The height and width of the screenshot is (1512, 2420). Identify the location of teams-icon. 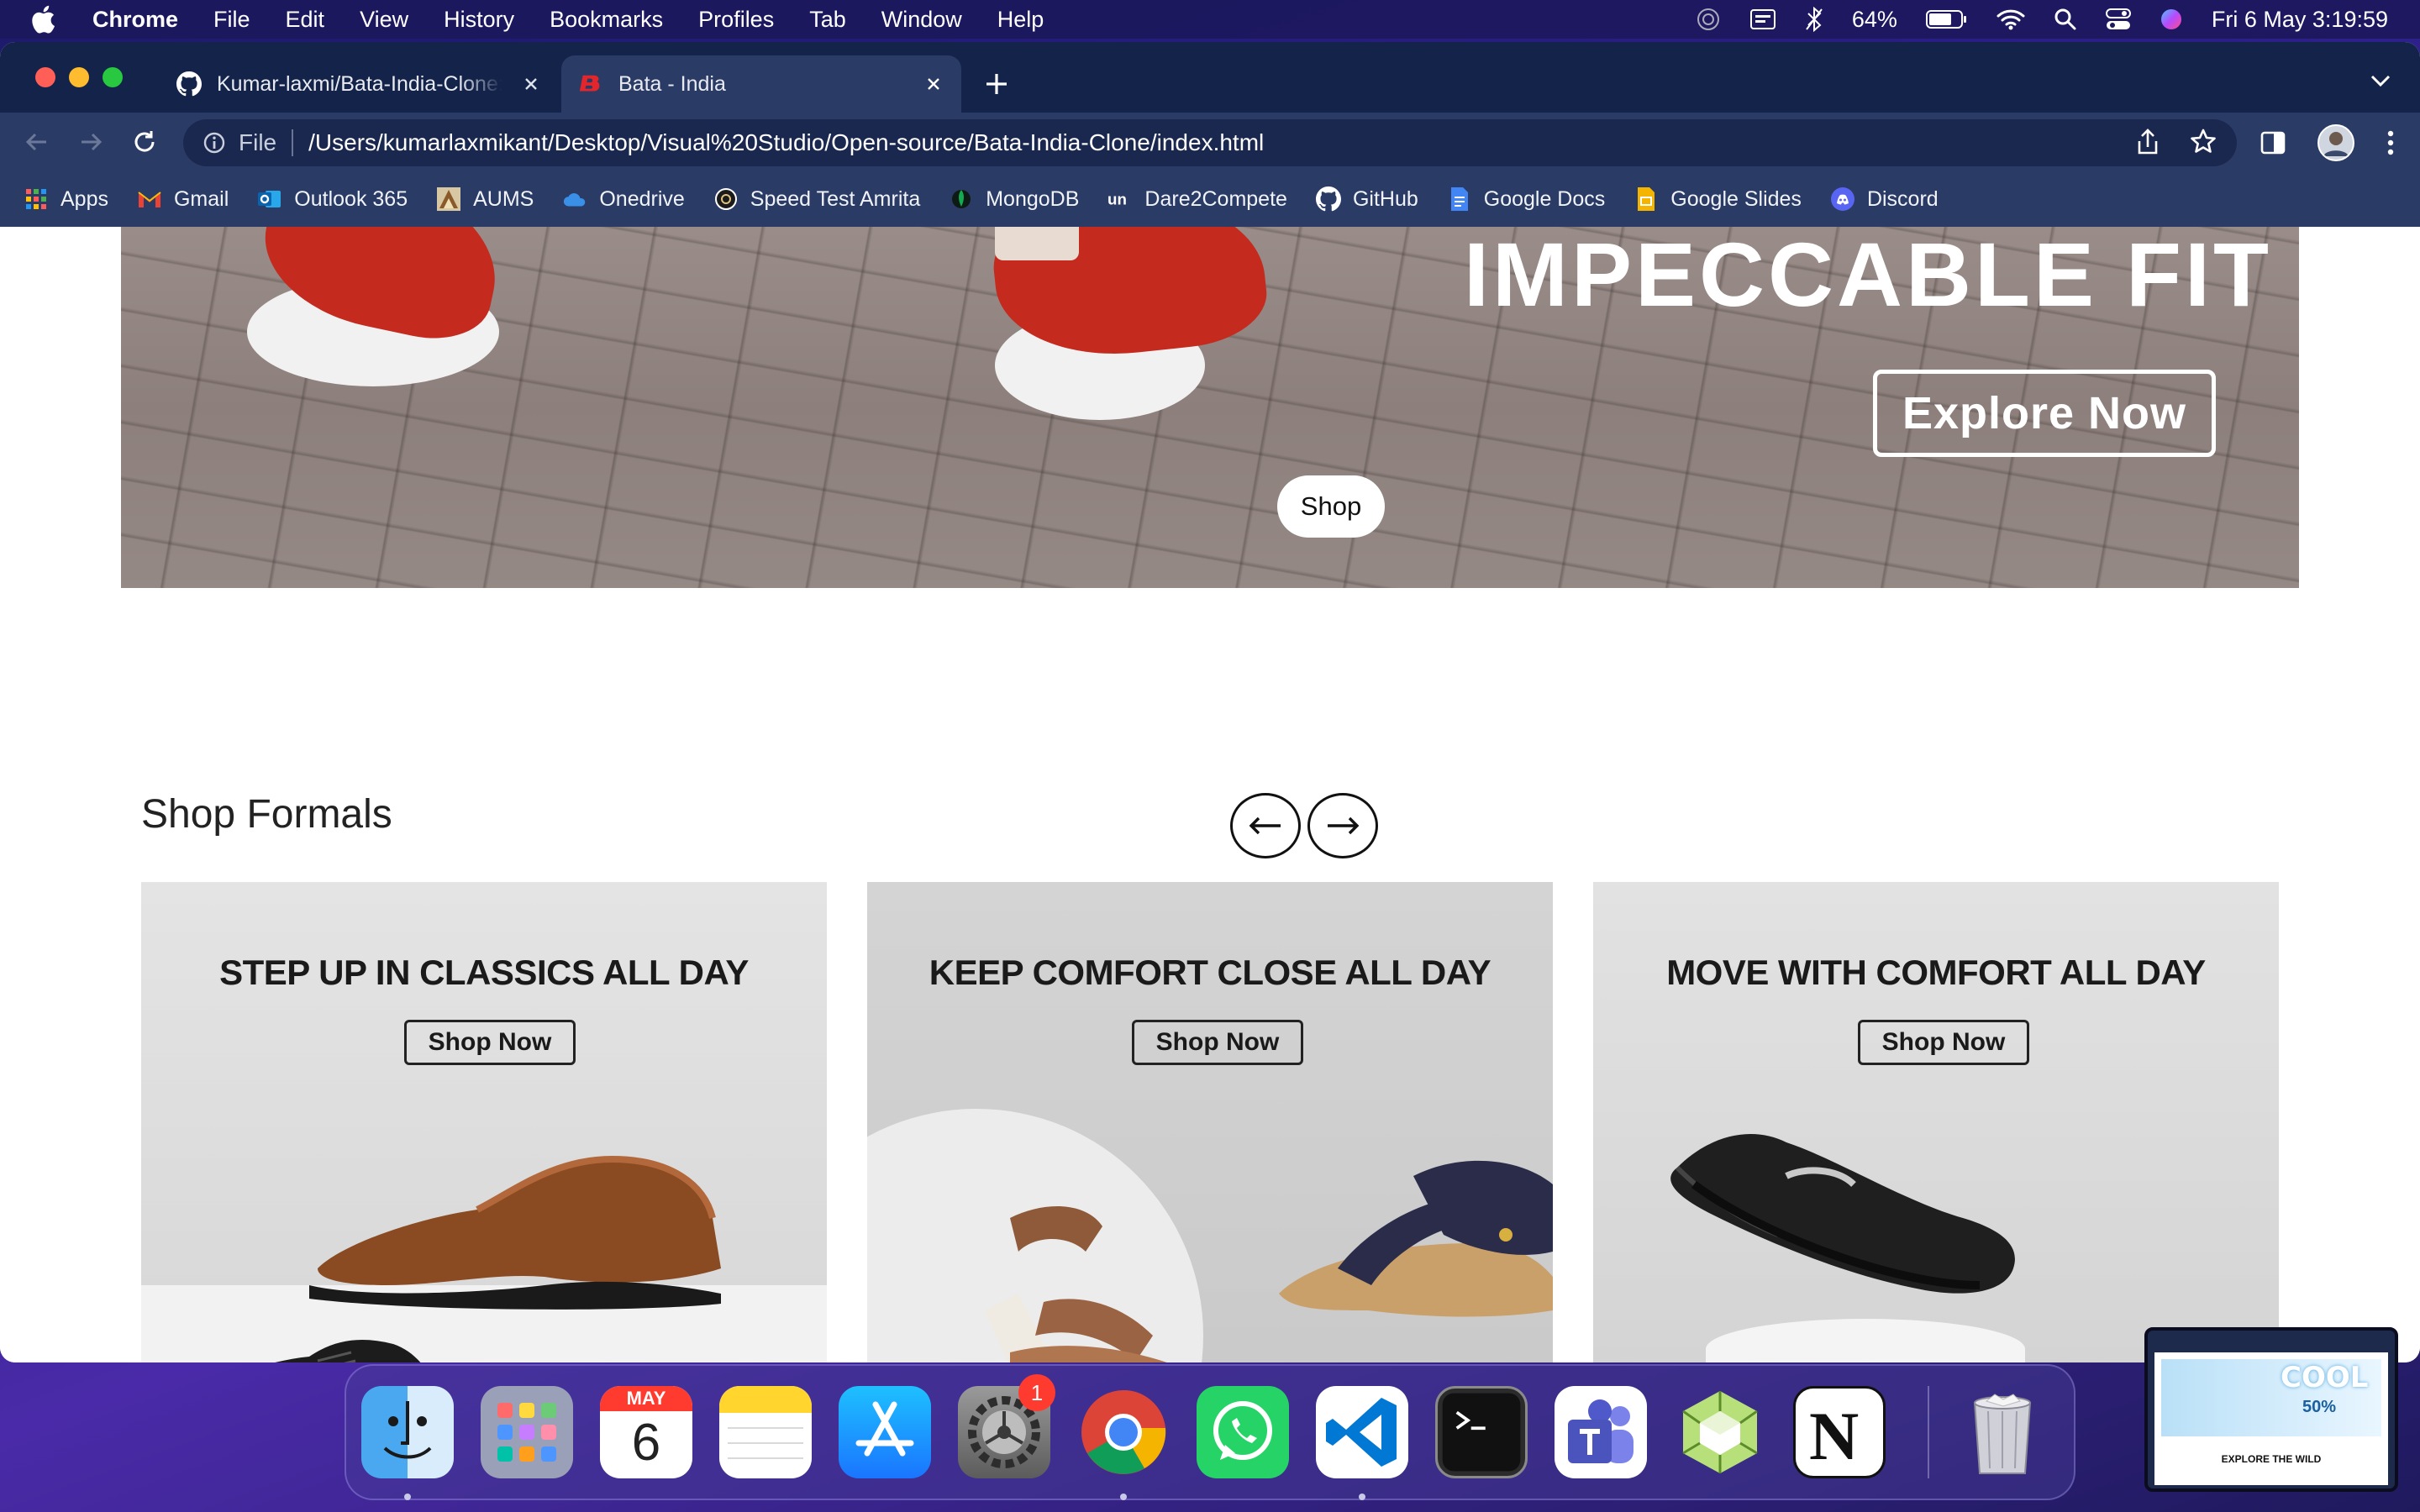
(1601, 1432).